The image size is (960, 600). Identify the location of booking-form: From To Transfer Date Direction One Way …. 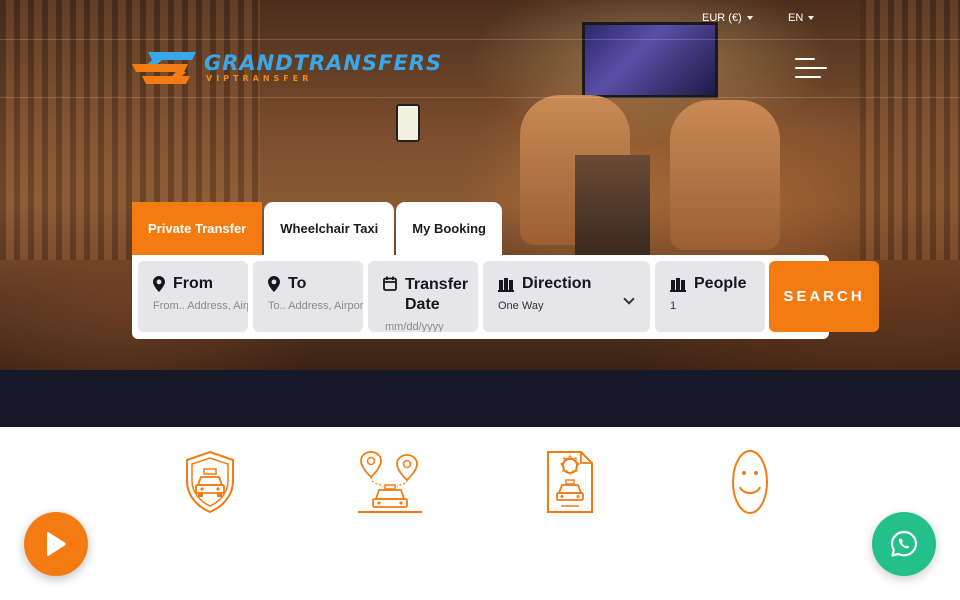
(480, 297).